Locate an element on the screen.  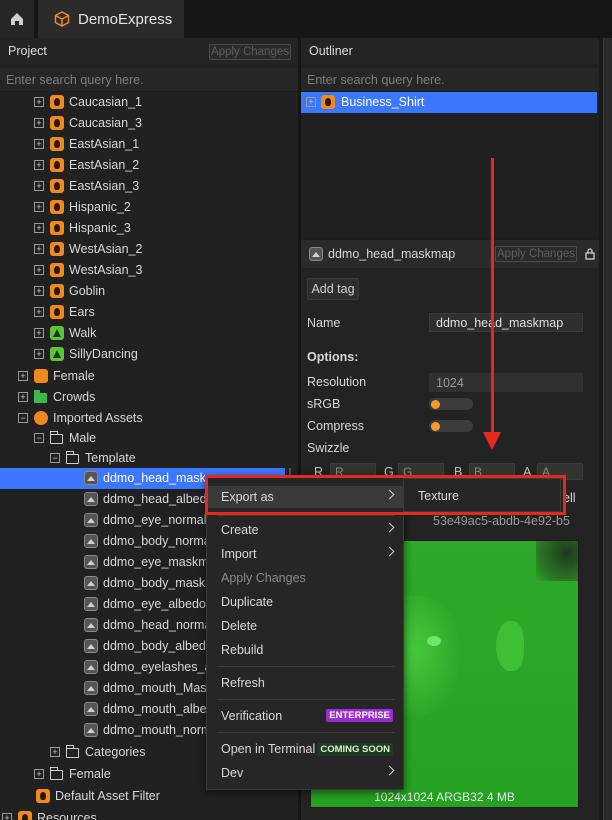
chevron-right-icon is located at coordinates (389, 494).